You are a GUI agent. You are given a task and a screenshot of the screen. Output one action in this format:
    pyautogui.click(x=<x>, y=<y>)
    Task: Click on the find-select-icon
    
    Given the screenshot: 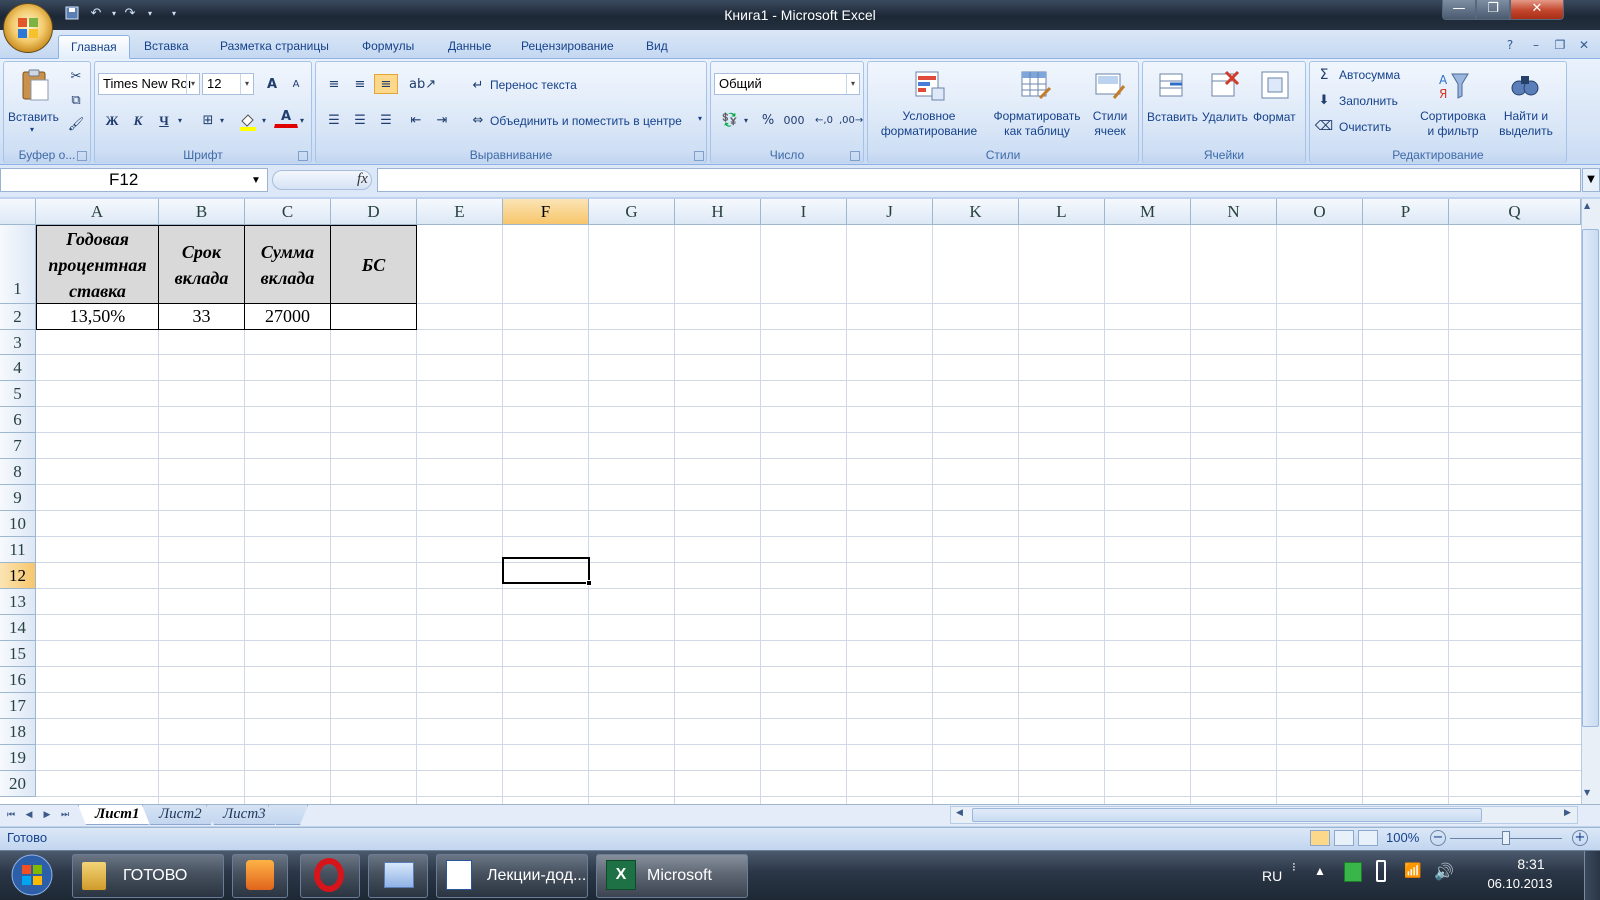 What is the action you would take?
    pyautogui.click(x=1525, y=86)
    